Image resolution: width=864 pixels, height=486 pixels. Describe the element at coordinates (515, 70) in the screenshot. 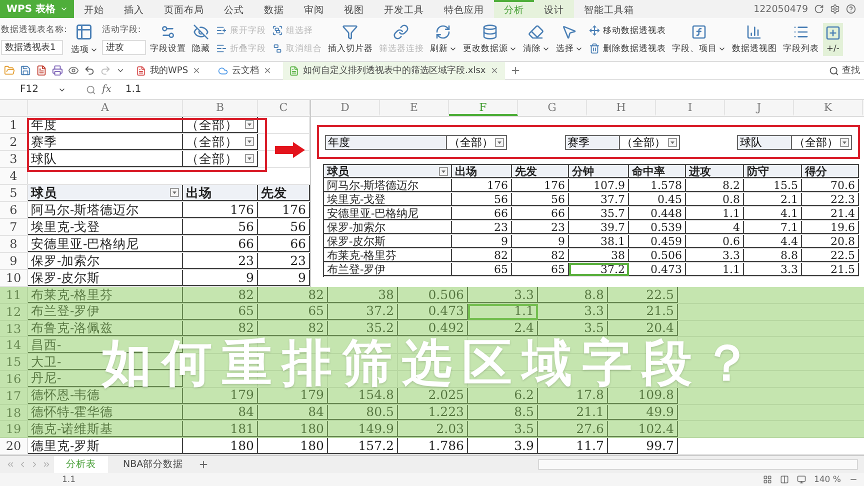

I see `add-tab-icon` at that location.